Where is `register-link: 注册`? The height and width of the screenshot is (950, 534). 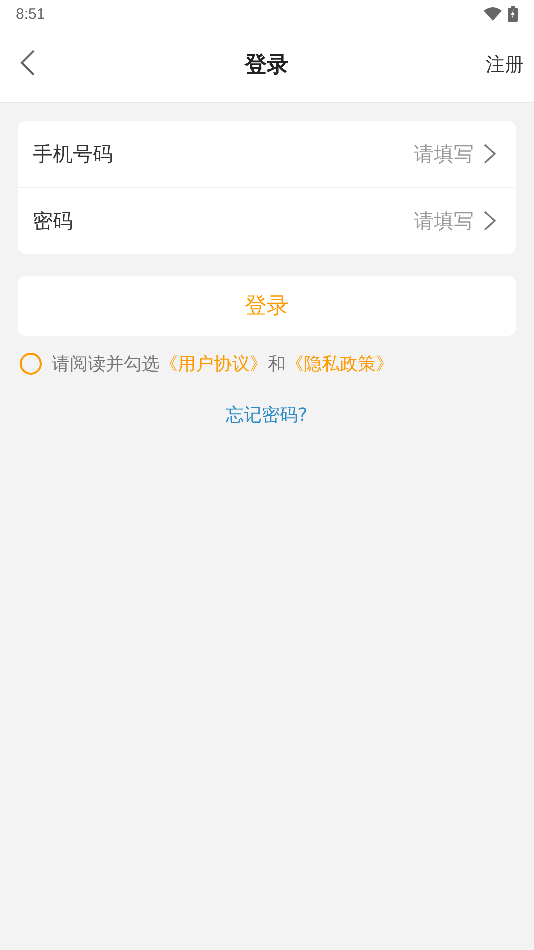
register-link: 注册 is located at coordinates (505, 65).